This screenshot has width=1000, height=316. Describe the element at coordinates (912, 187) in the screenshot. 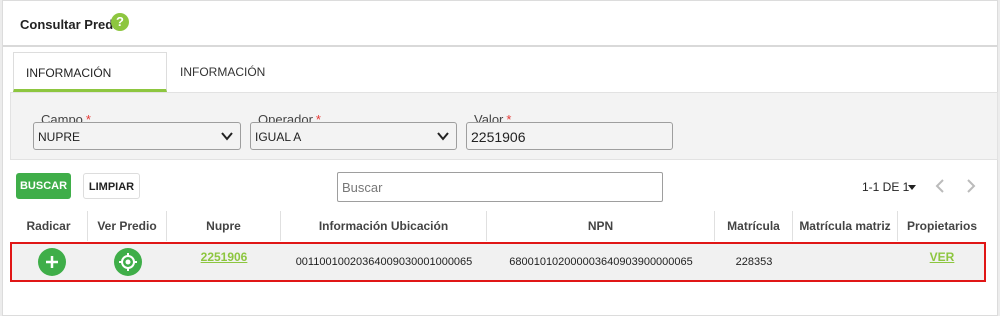

I see `caret-down-icon` at that location.